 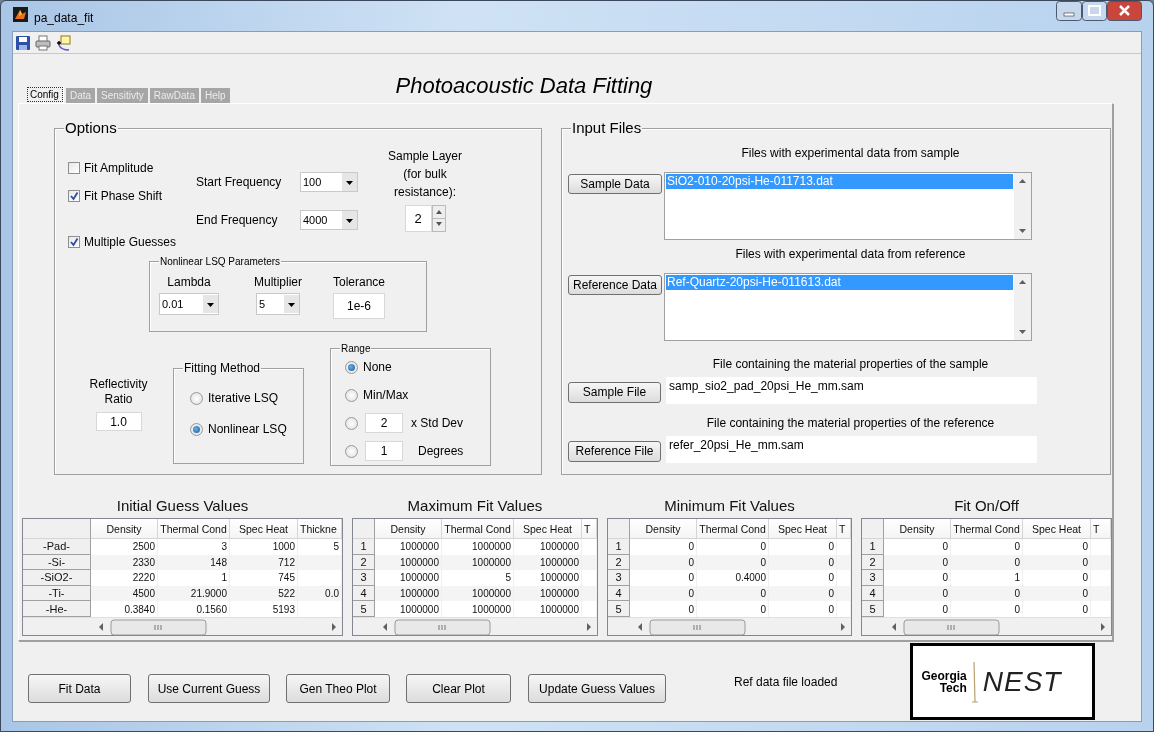 What do you see at coordinates (615, 184) in the screenshot?
I see `load-button: Sample Data` at bounding box center [615, 184].